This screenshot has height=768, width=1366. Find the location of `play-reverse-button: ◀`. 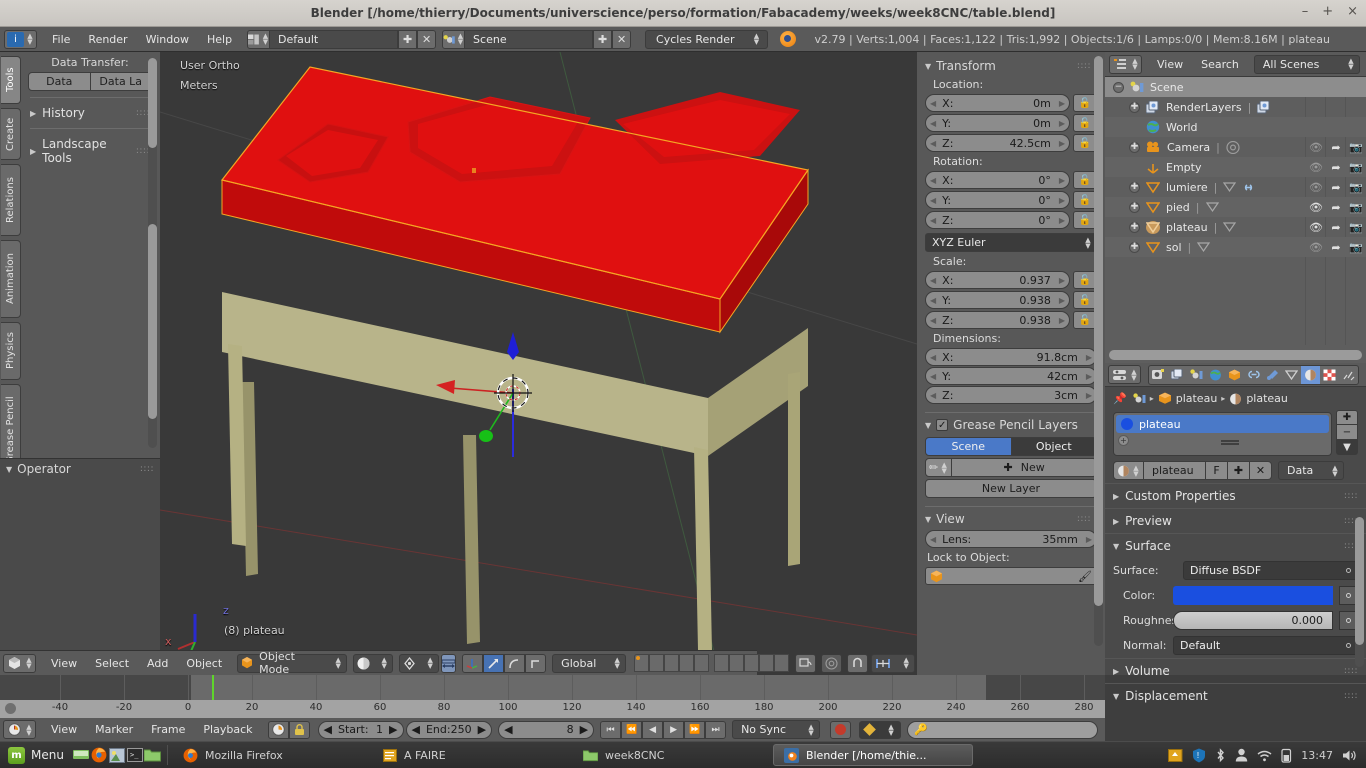

play-reverse-button: ◀ is located at coordinates (653, 729).